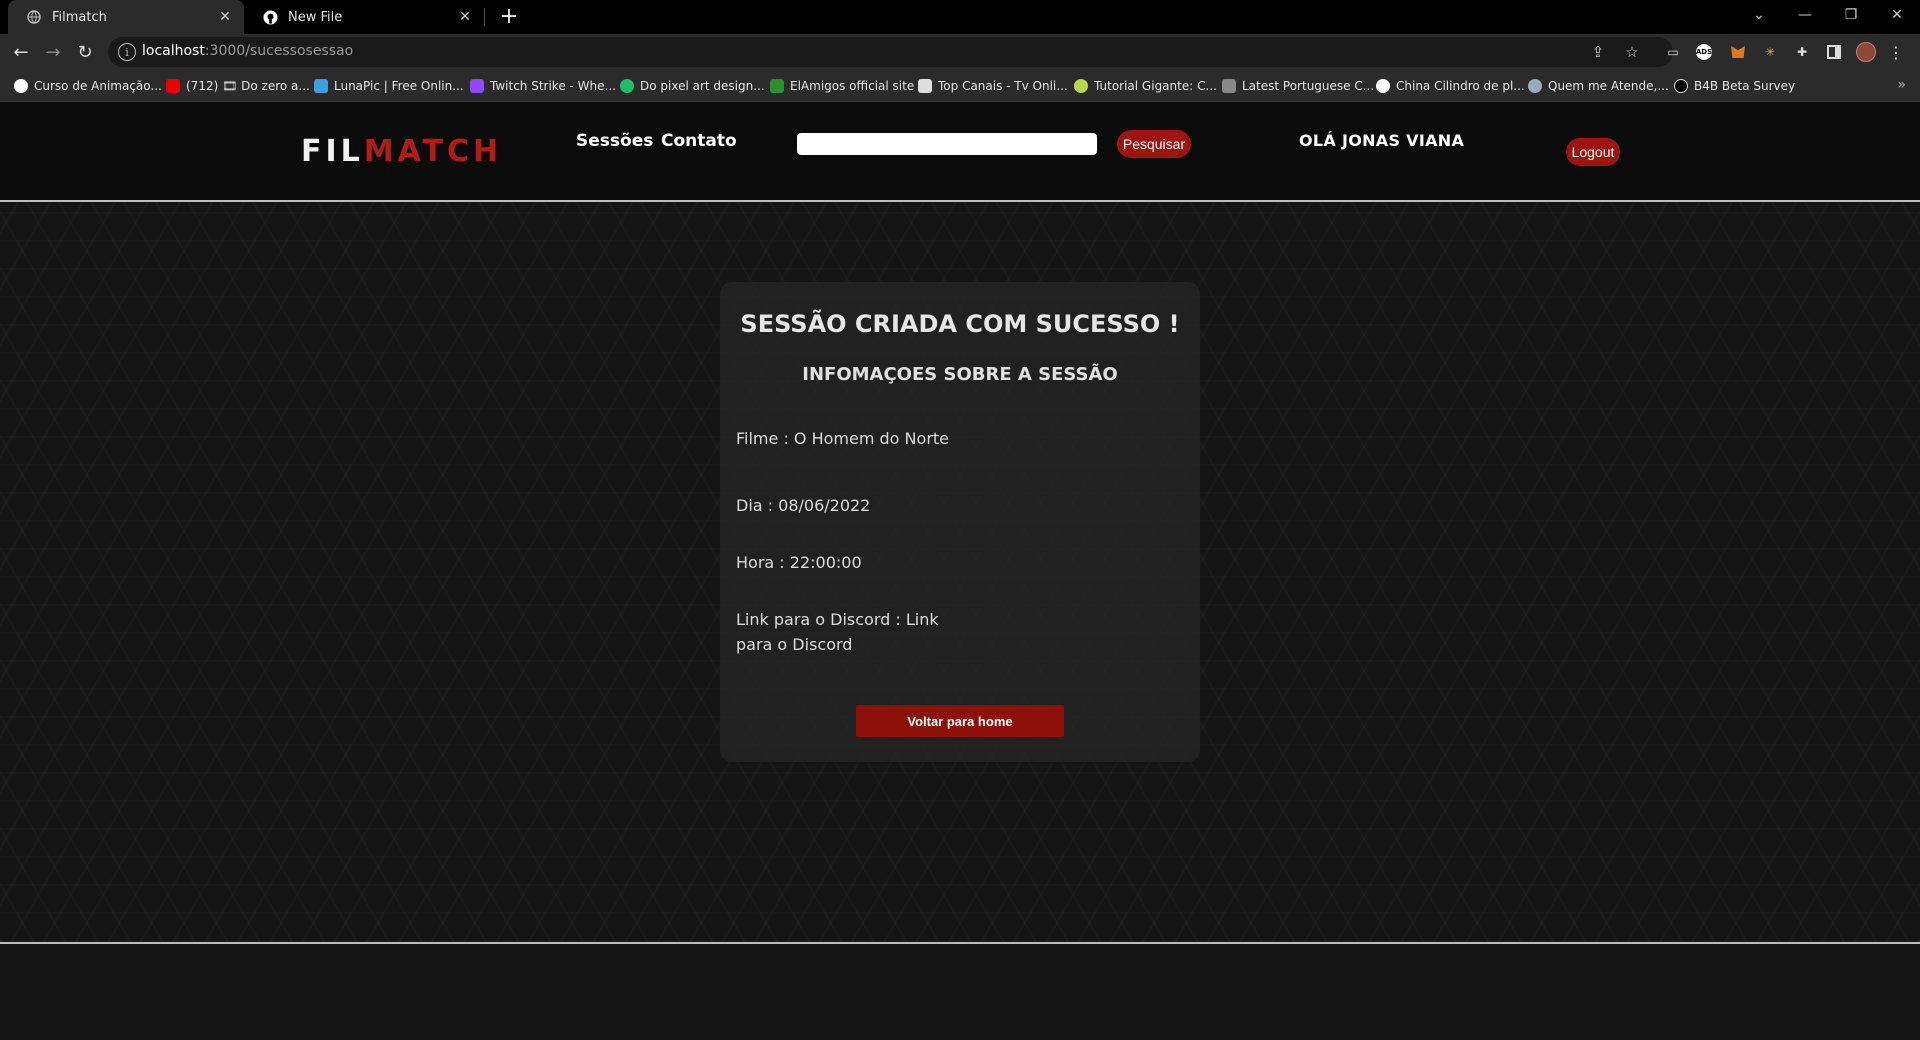  I want to click on tutorial-icon, so click(1081, 86).